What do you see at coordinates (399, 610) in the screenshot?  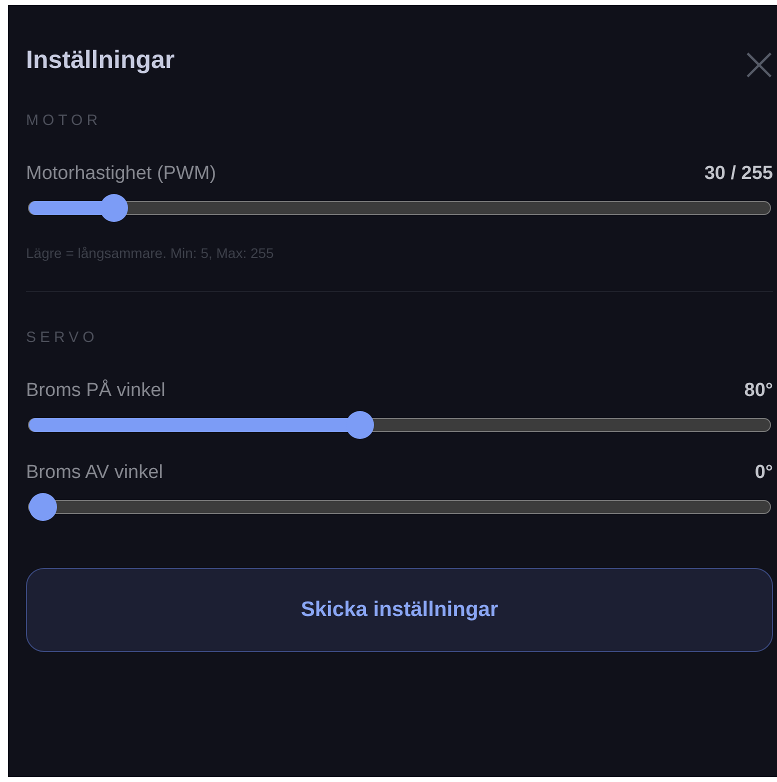 I see `submit-button: Skicka inställningar` at bounding box center [399, 610].